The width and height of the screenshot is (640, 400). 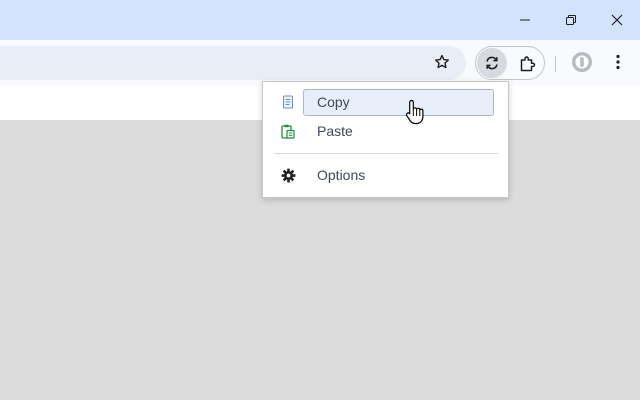 I want to click on copy-label: Copy, so click(x=333, y=102).